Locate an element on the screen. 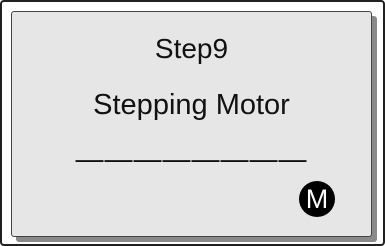  item-name: Stepping Motor is located at coordinates (191, 105).